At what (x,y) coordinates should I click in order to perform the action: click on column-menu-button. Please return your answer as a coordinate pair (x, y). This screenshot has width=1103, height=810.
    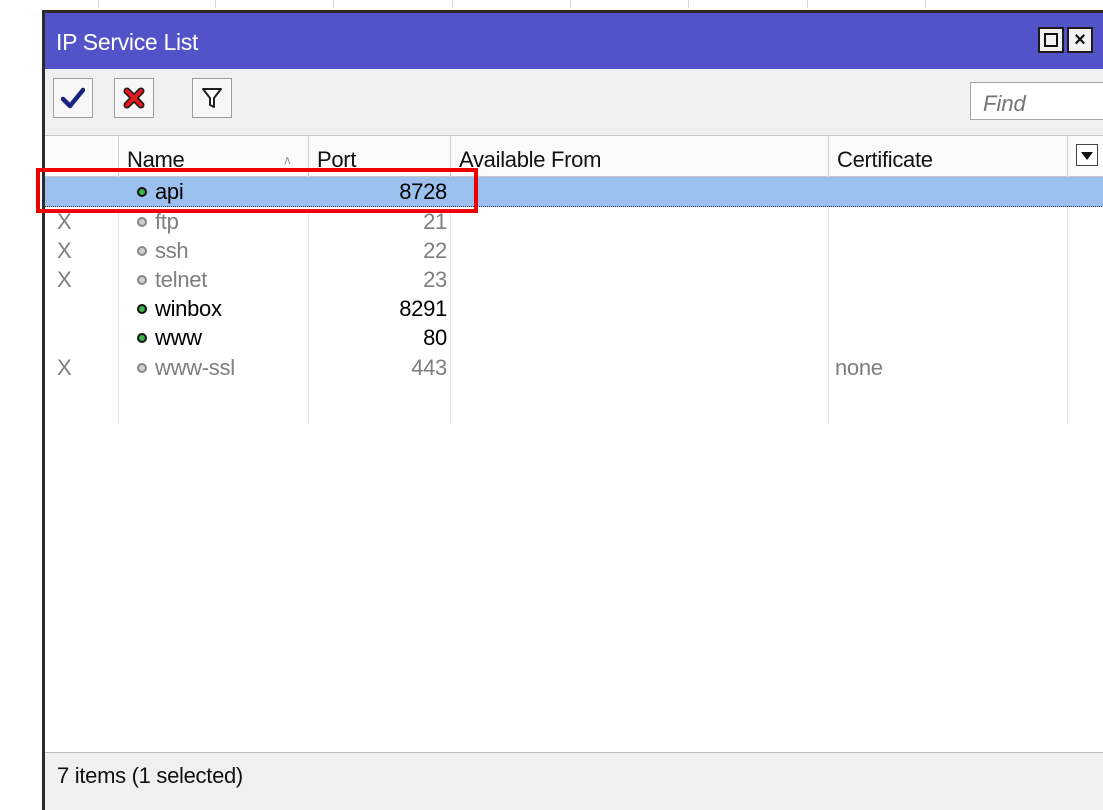
    Looking at the image, I should click on (1085, 156).